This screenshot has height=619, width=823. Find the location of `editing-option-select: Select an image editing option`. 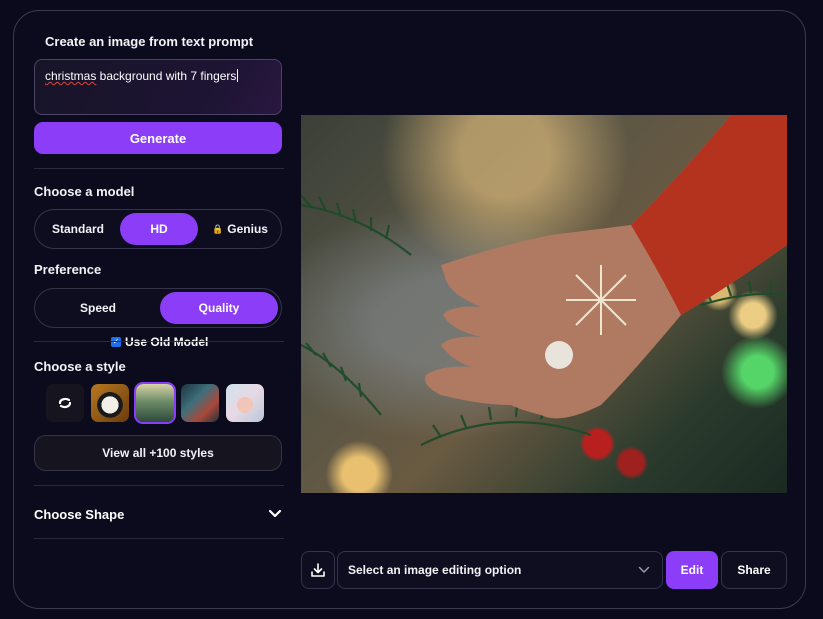

editing-option-select: Select an image editing option is located at coordinates (500, 570).